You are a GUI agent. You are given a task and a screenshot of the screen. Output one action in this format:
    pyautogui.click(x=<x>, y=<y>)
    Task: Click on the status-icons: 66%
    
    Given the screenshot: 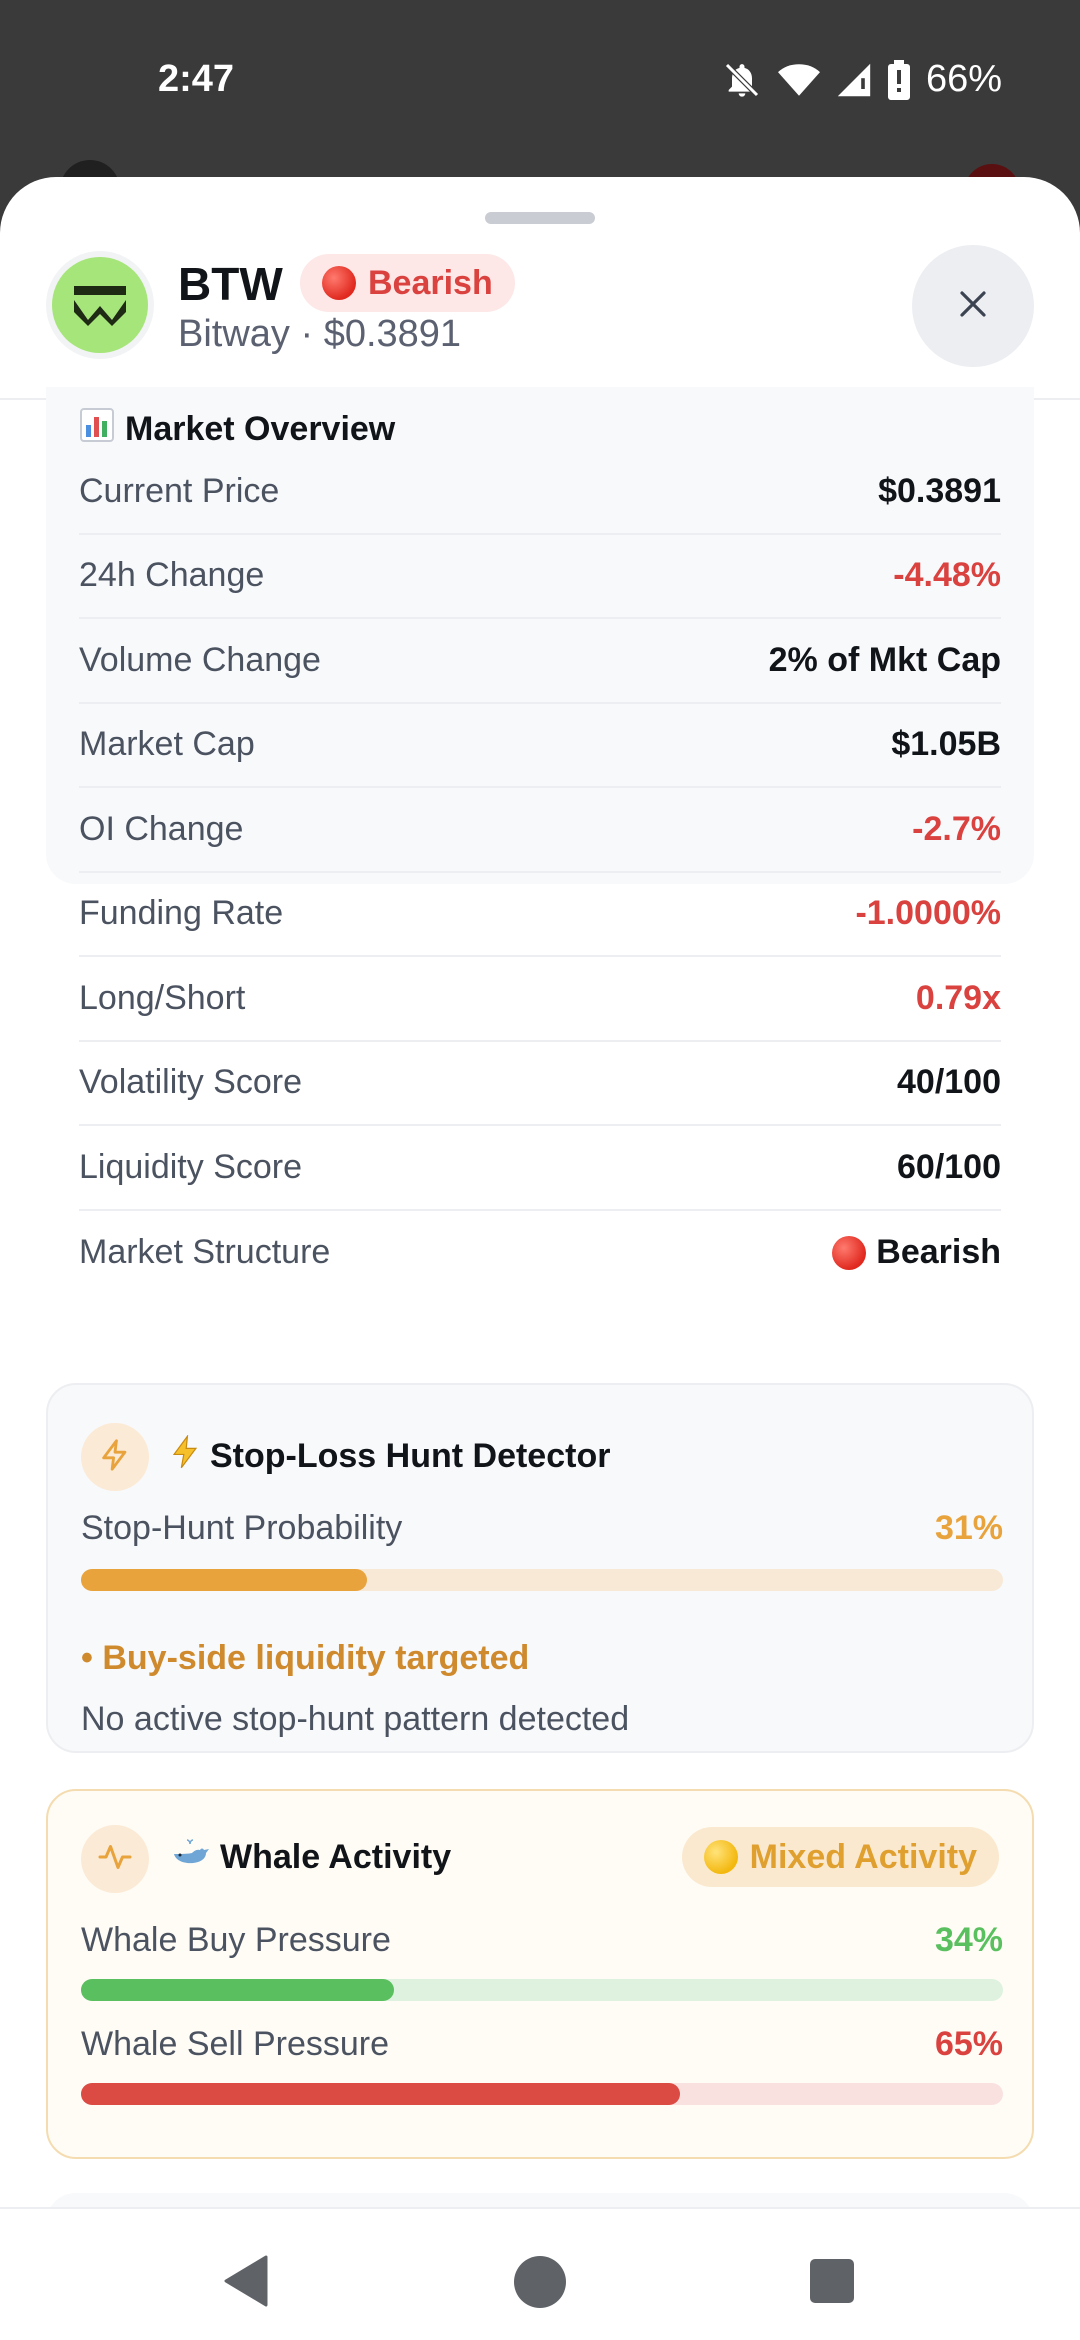 What is the action you would take?
    pyautogui.click(x=862, y=79)
    